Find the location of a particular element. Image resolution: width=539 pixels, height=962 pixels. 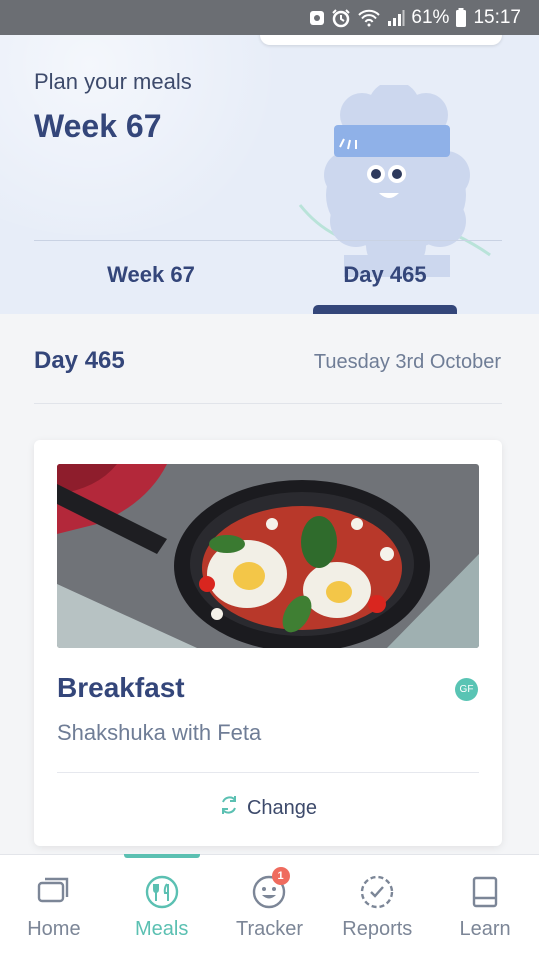

tab-week: Week 67 is located at coordinates (151, 277).